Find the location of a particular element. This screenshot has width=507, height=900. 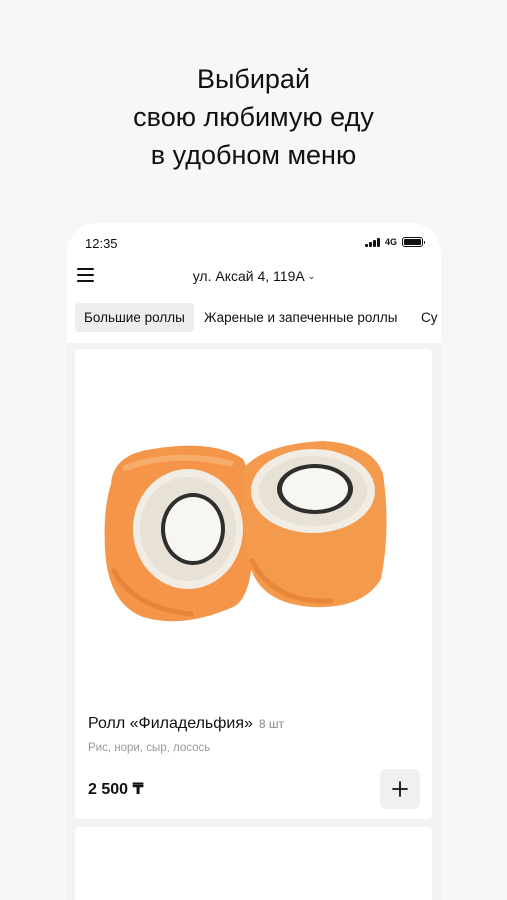

signal-icon is located at coordinates (372, 242).